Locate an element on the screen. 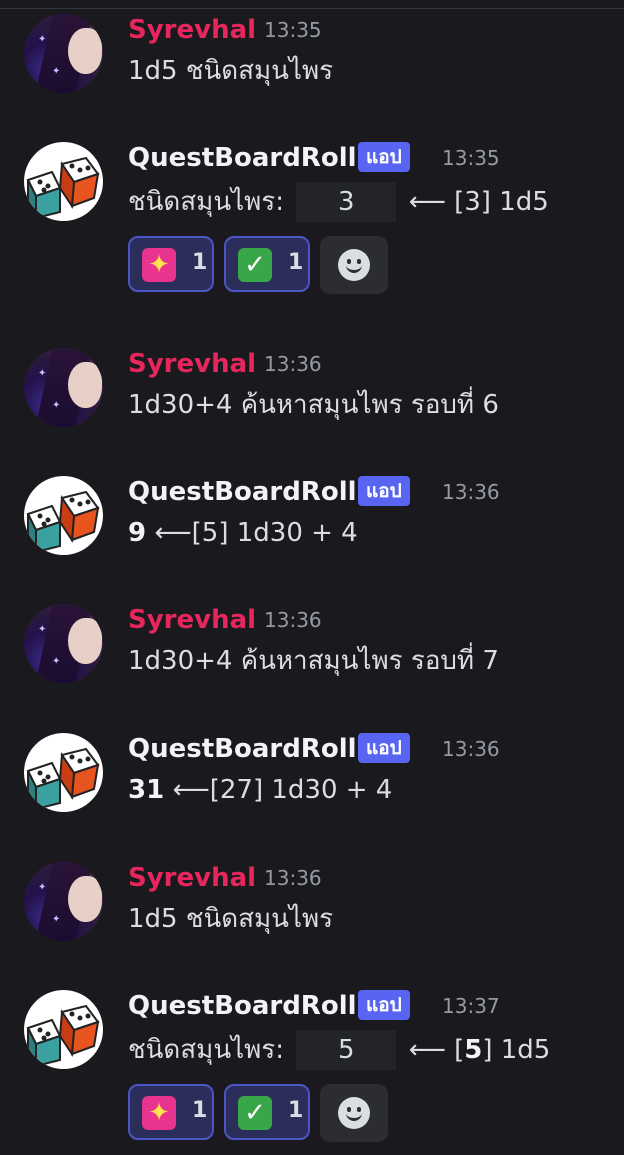  roll-detail-suffix: ] 1d5 is located at coordinates (516, 1050).